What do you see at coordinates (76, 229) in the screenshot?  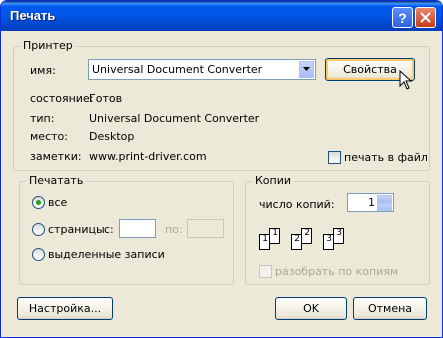 I see `print-pages-label: страницы` at bounding box center [76, 229].